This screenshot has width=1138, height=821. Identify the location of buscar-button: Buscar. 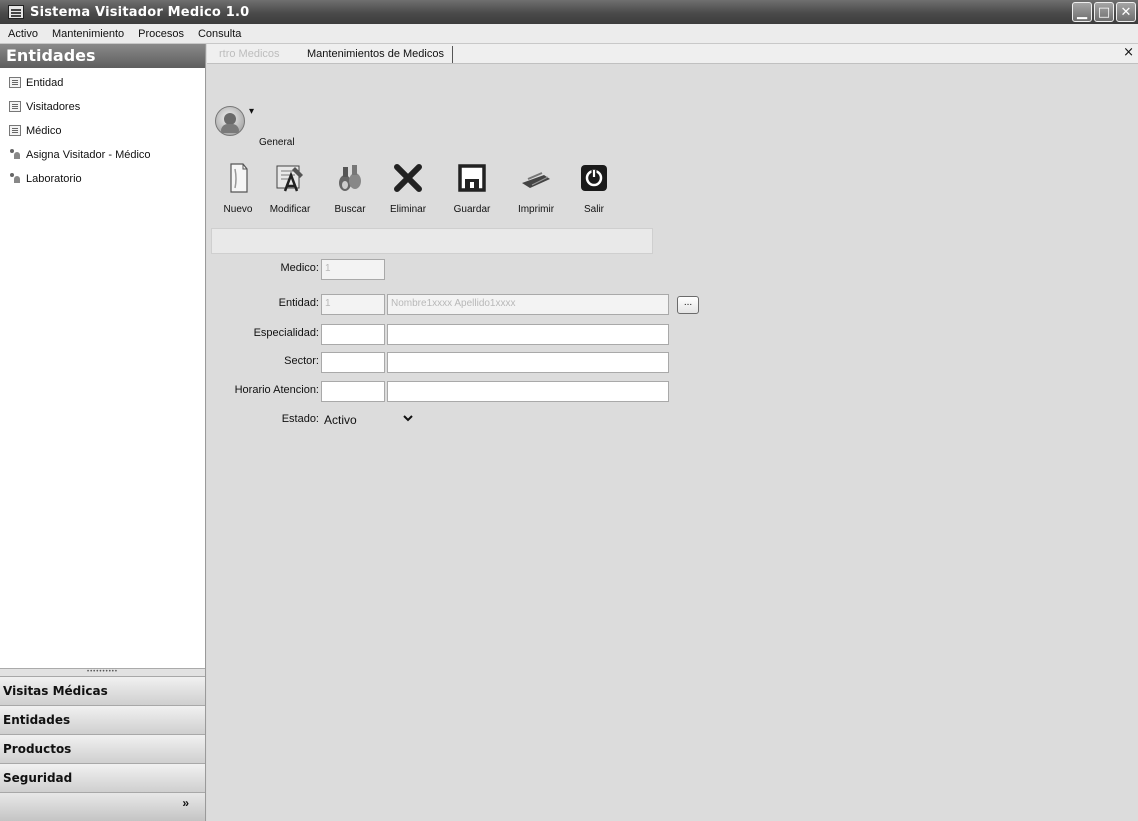
(350, 190).